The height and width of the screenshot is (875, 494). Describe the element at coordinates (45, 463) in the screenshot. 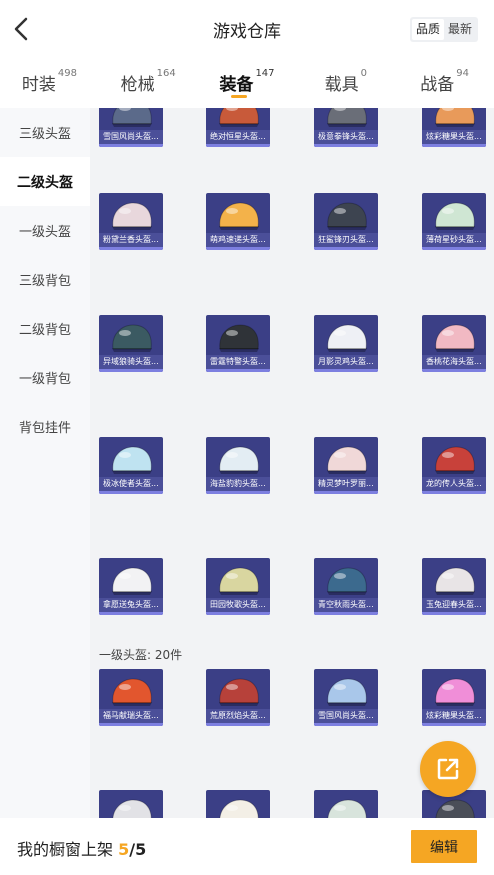

I see `sidebar: 三级头盔 二级头盔 一级头盔 三级背包 二级背包 一级背包 背包挂件` at that location.